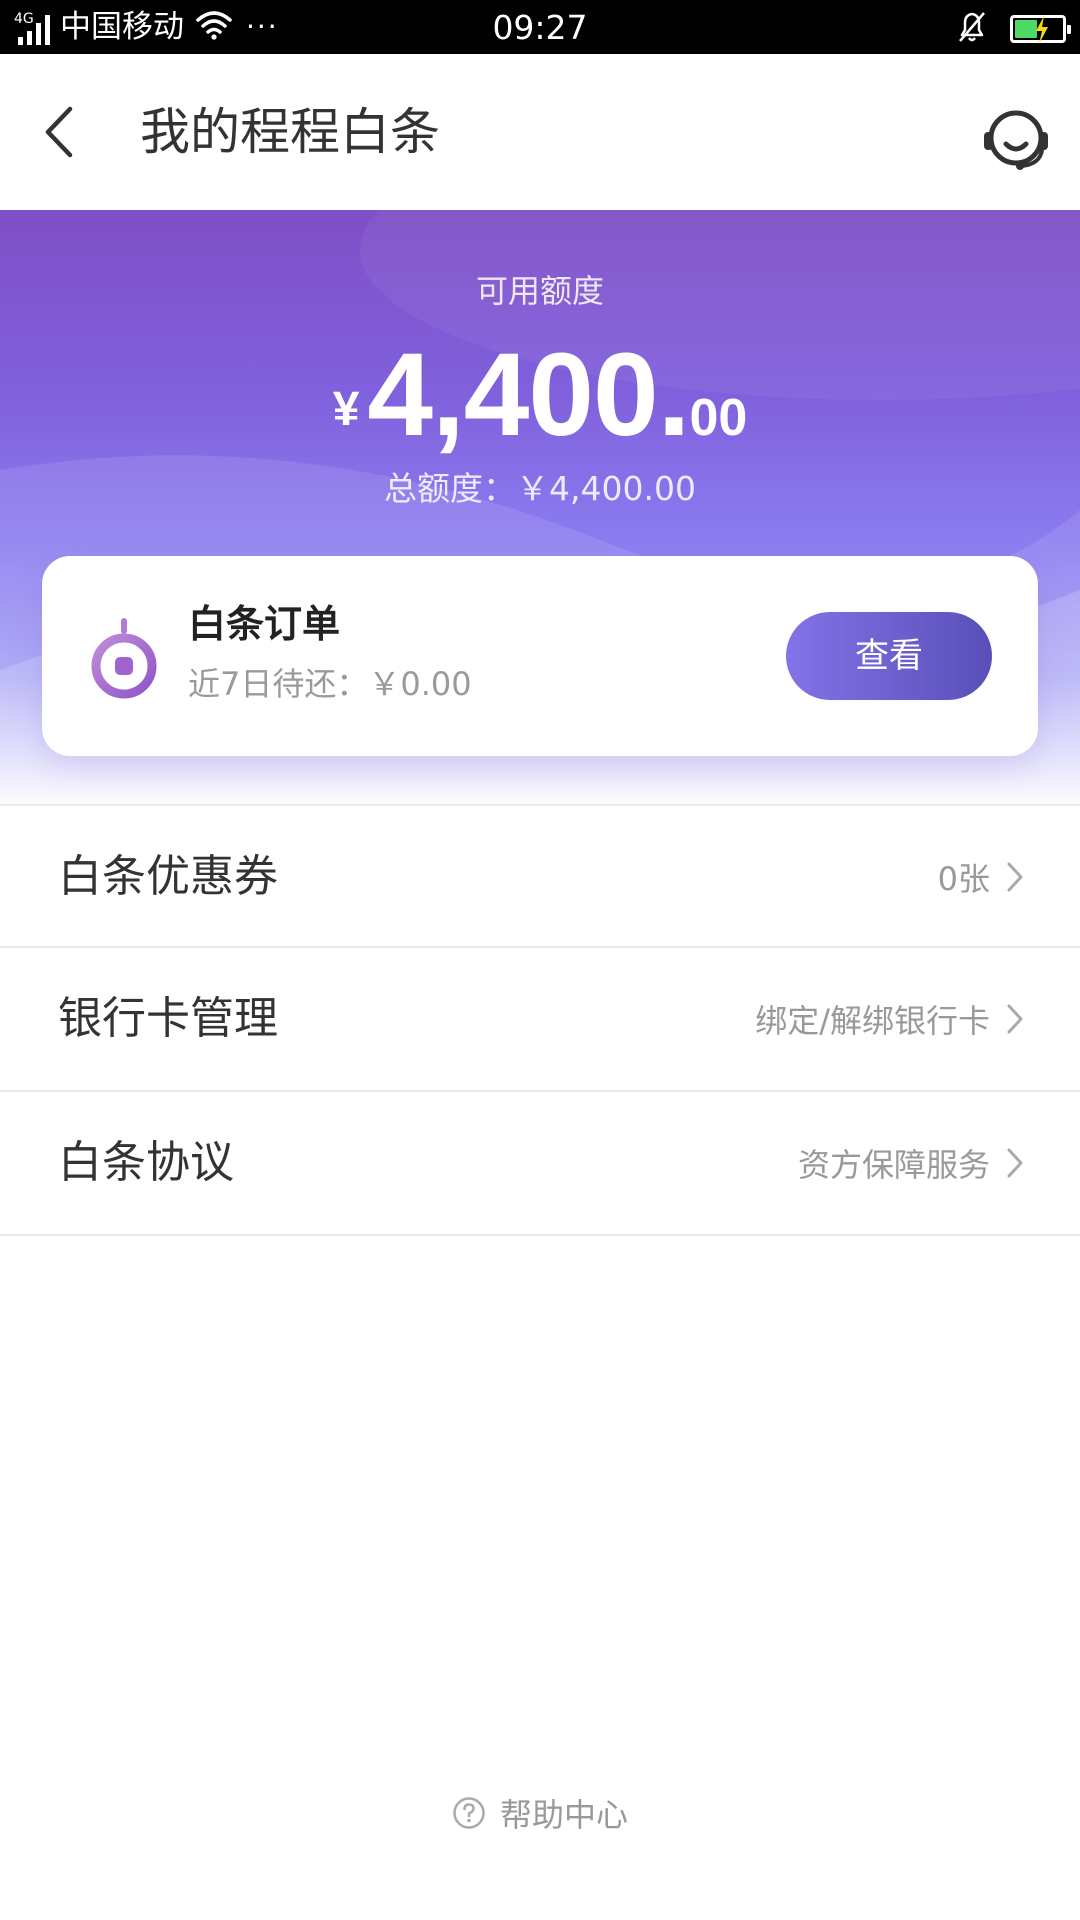 The width and height of the screenshot is (1080, 1920). I want to click on status-right, so click(1013, 29).